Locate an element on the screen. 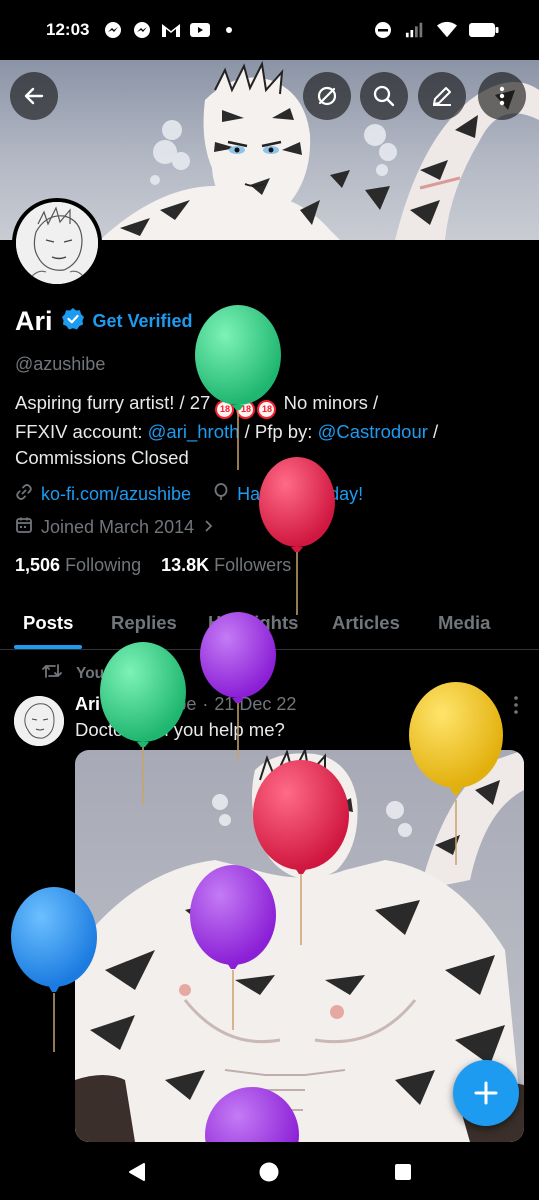  verified-badge-icon is located at coordinates (73, 321).